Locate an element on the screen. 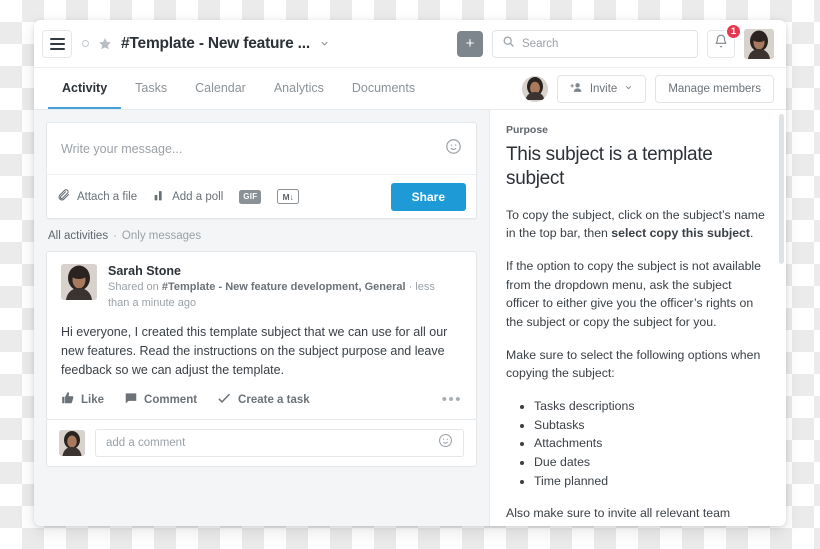  comment-icon is located at coordinates (131, 399).